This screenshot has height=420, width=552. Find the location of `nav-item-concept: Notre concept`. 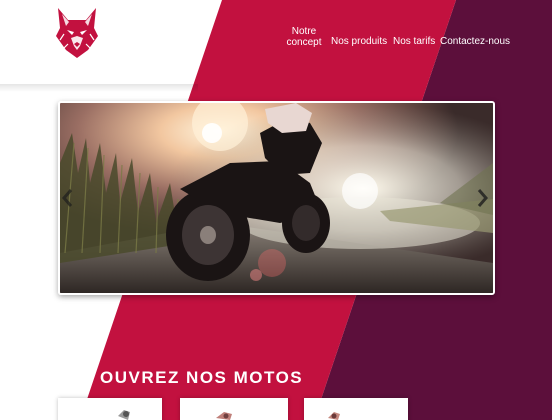

nav-item-concept: Notre concept is located at coordinates (304, 37).